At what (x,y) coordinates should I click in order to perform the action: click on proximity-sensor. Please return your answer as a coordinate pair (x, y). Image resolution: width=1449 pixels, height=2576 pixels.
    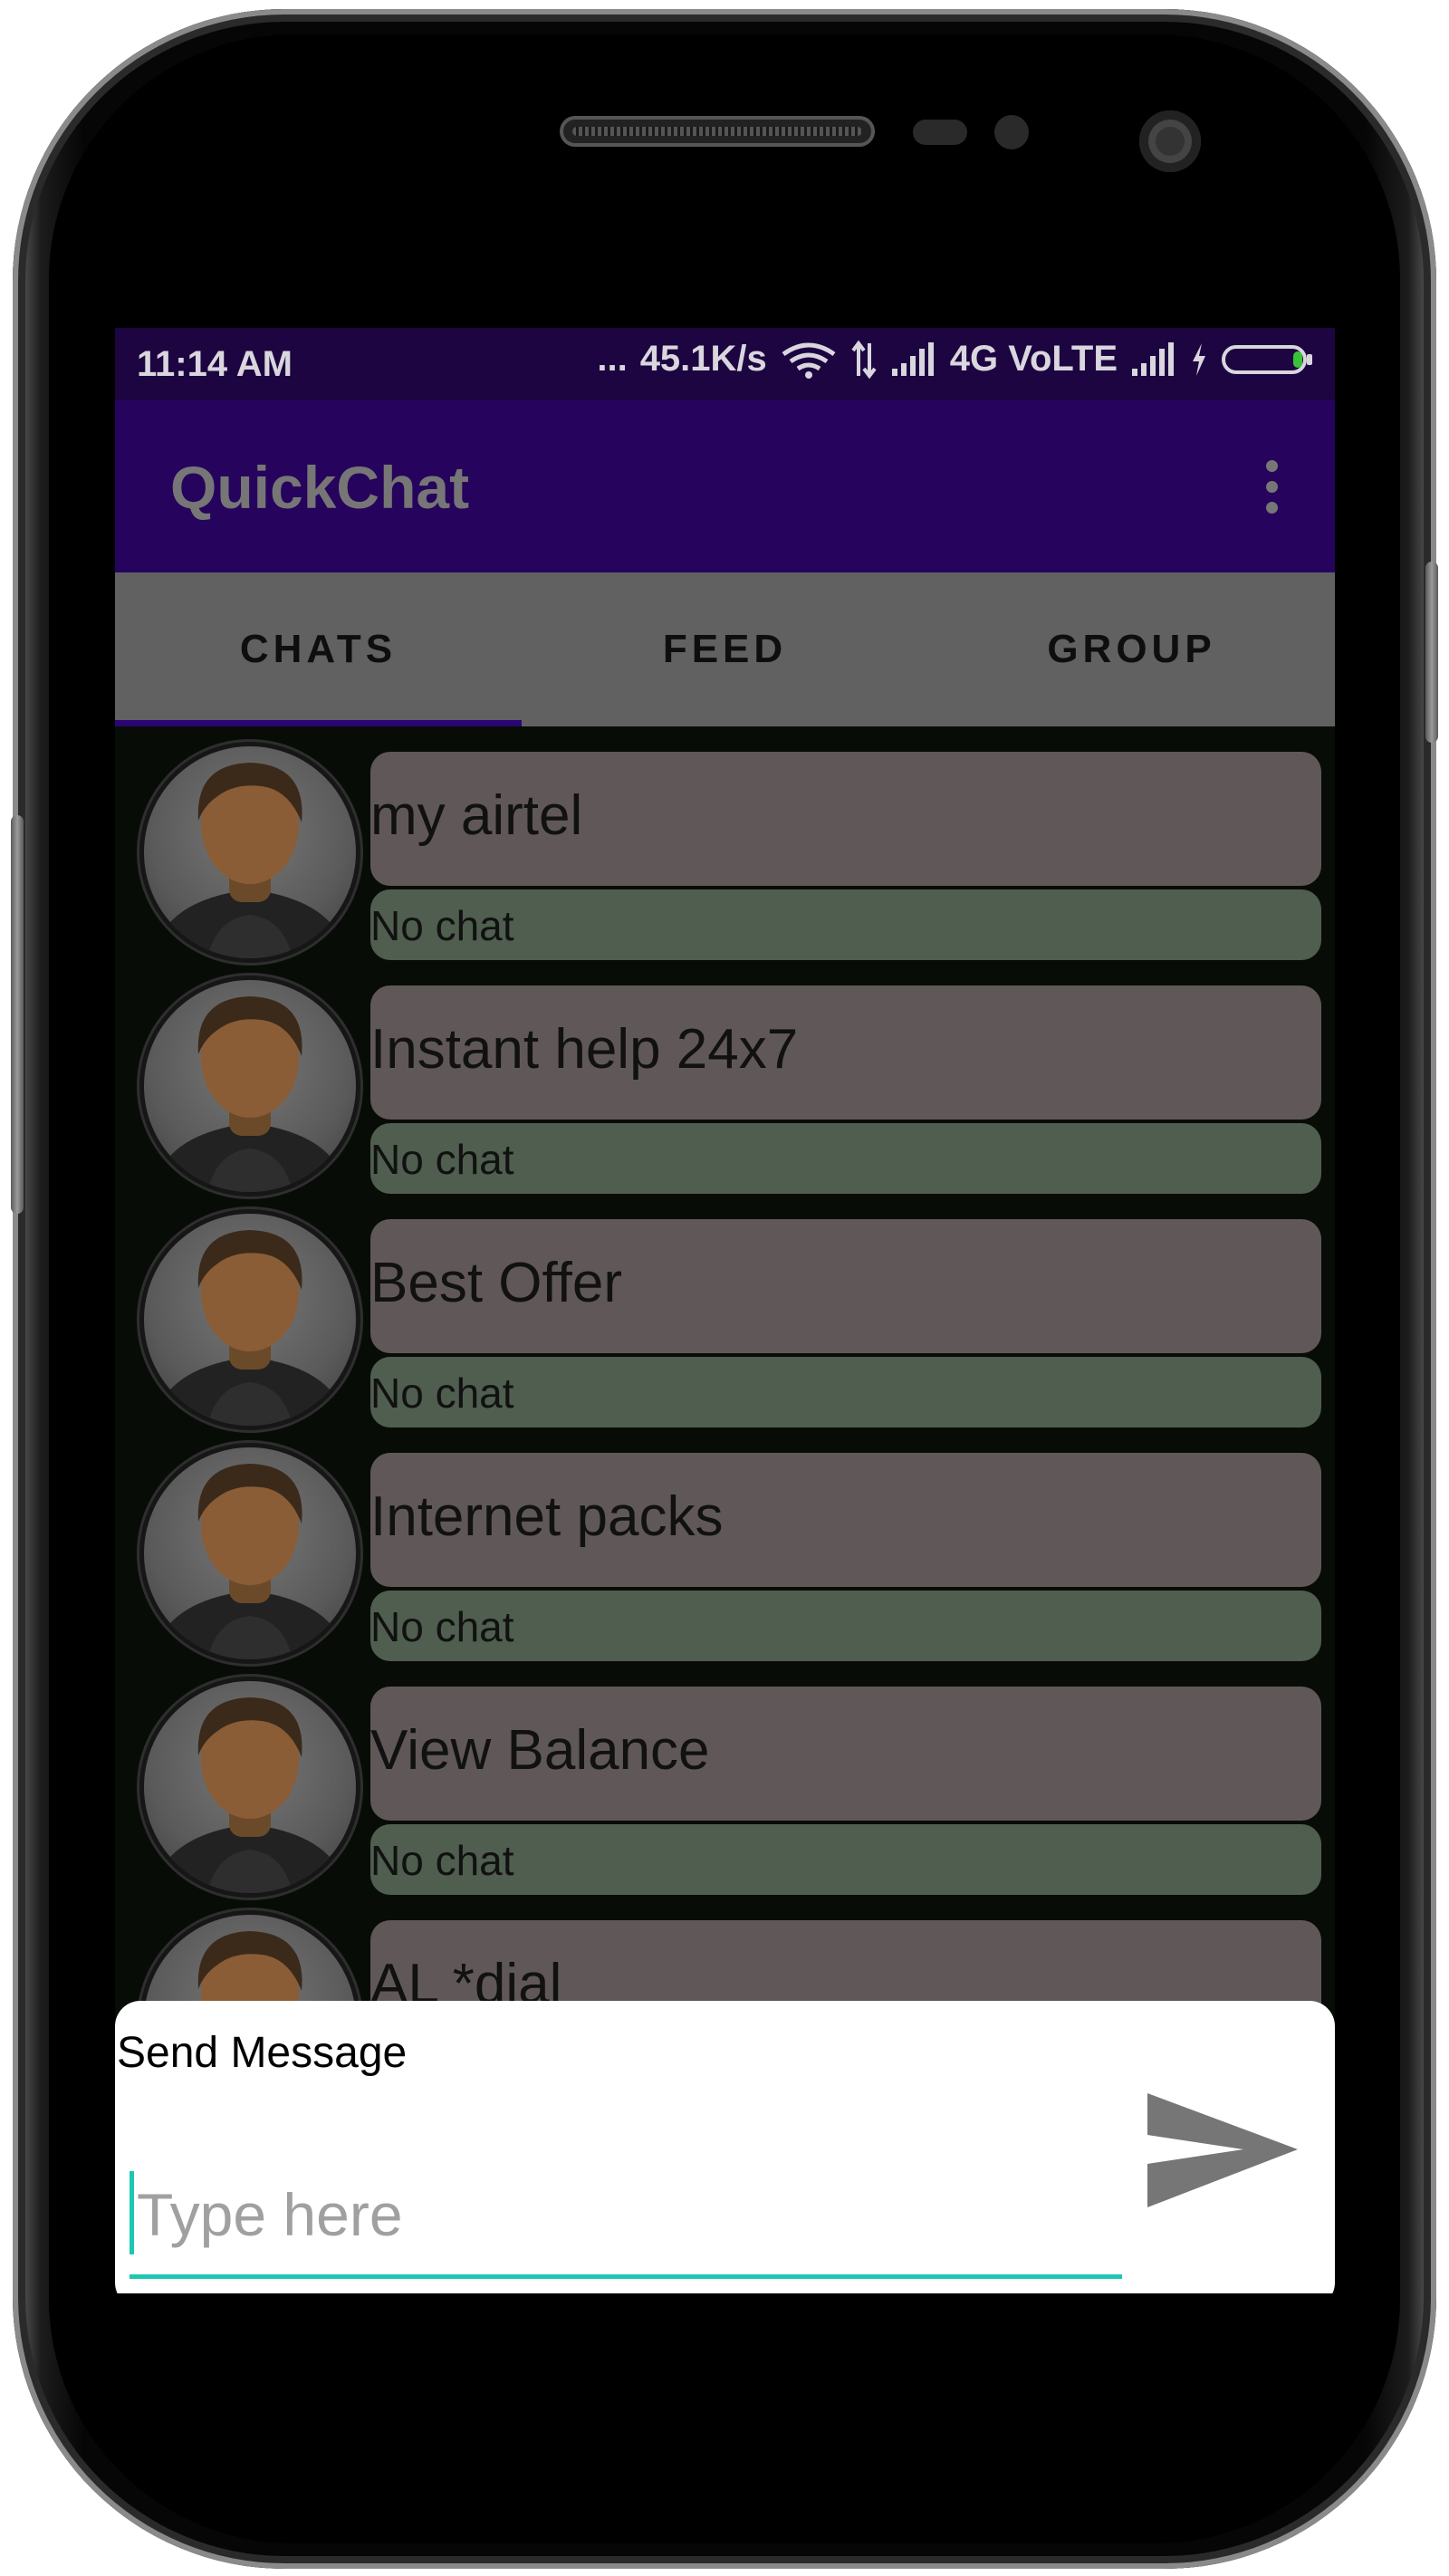
    Looking at the image, I should click on (940, 132).